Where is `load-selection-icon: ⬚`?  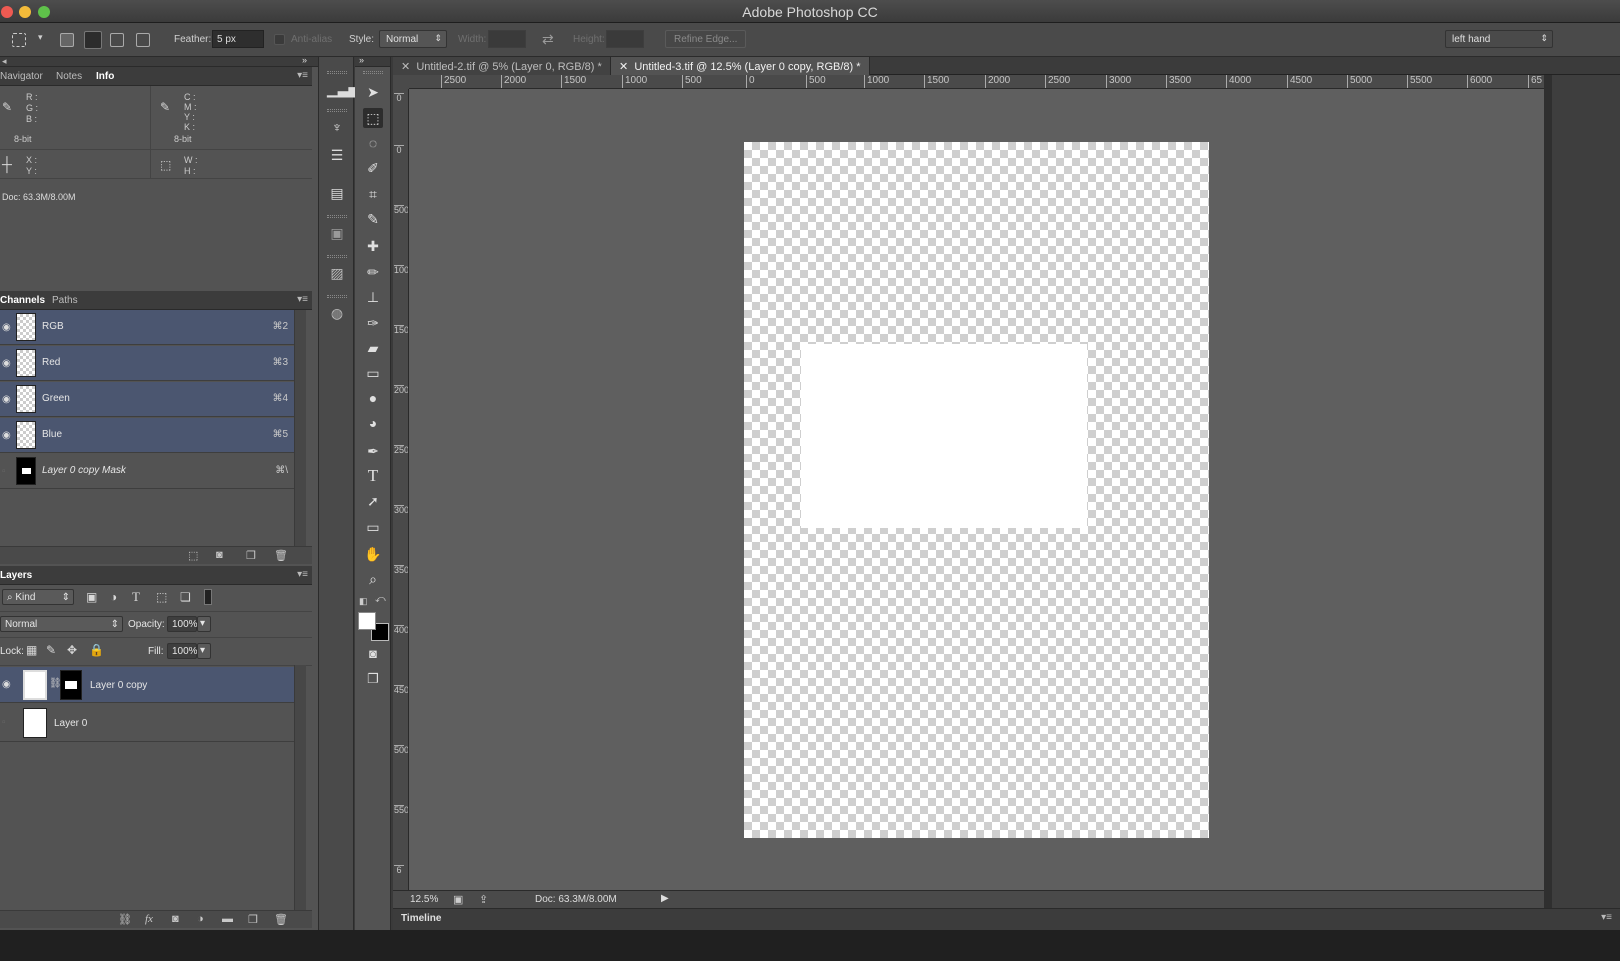
load-selection-icon: ⬚ is located at coordinates (193, 555).